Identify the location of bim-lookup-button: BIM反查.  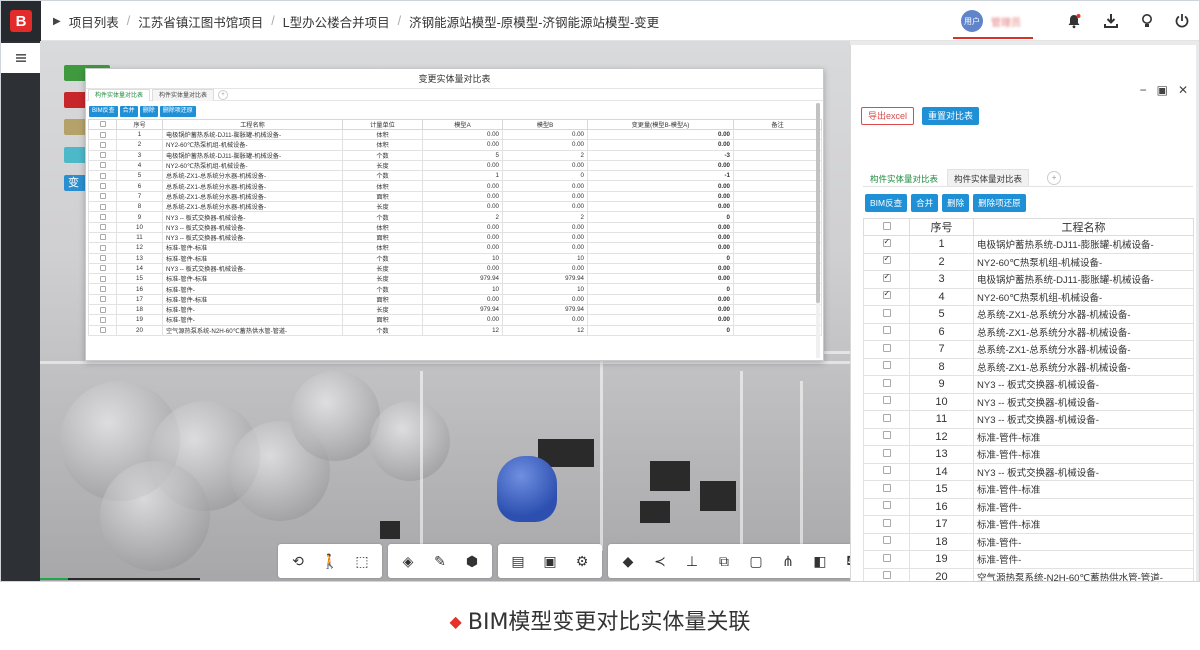
(103, 111).